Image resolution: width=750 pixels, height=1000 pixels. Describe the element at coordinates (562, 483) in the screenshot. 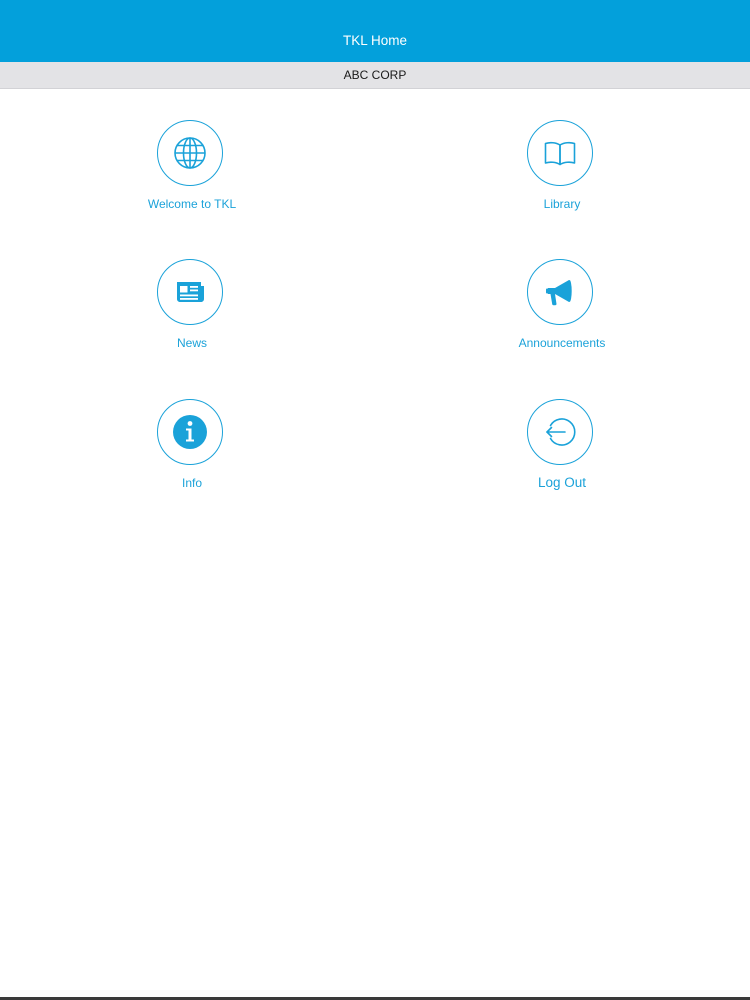

I see `logout-label: Log Out` at that location.